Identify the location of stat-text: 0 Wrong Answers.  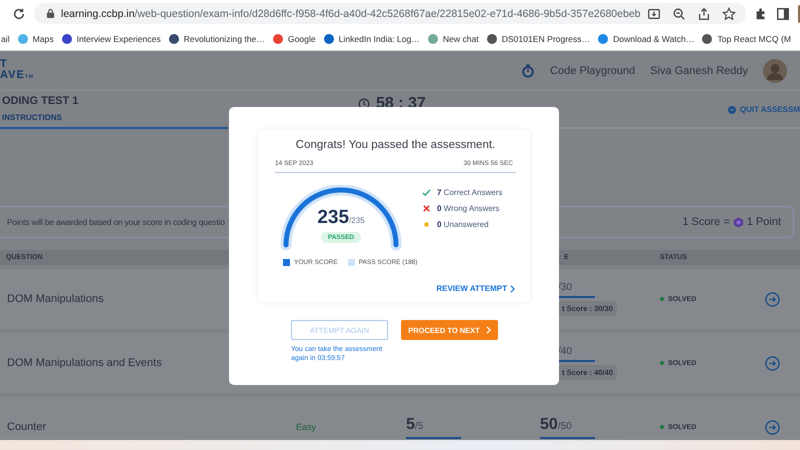
(468, 208).